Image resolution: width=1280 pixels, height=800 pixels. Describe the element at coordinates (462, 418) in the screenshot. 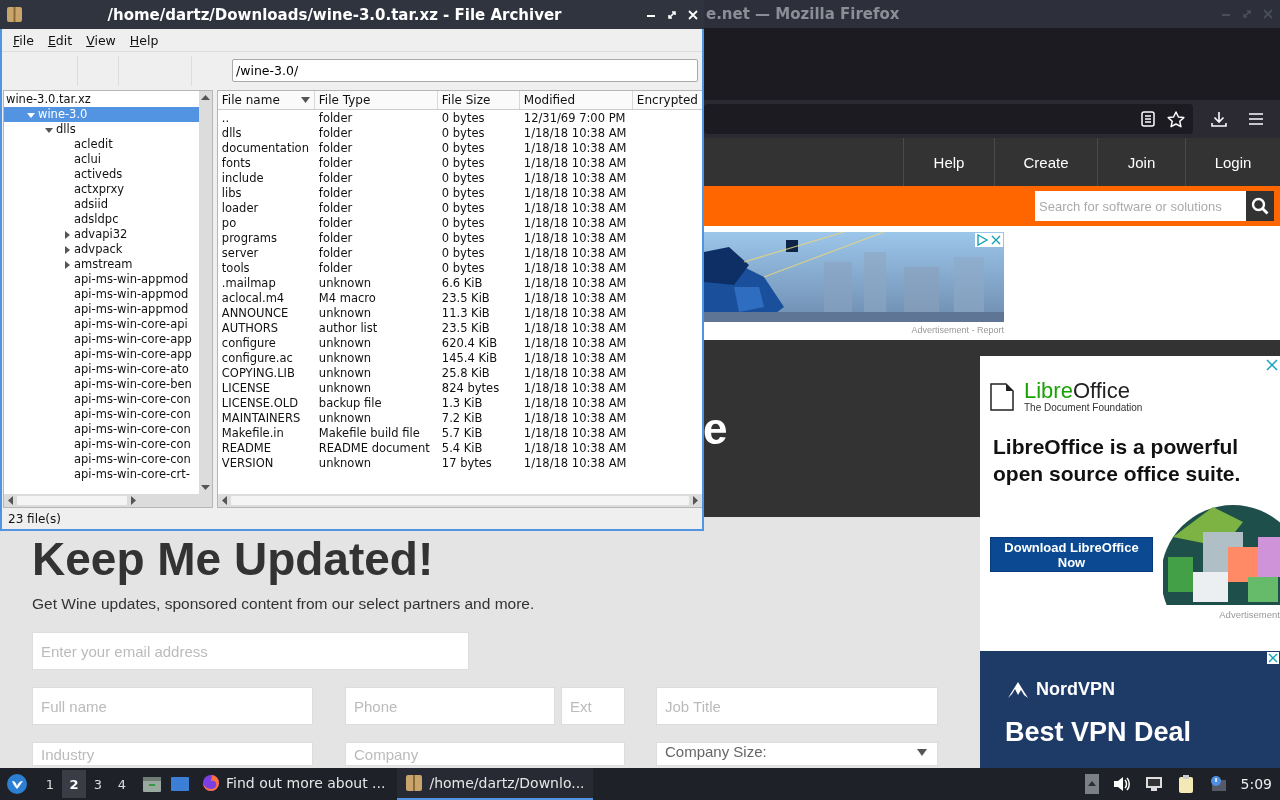

I see `table-cell-text: 7.2 KiB` at that location.